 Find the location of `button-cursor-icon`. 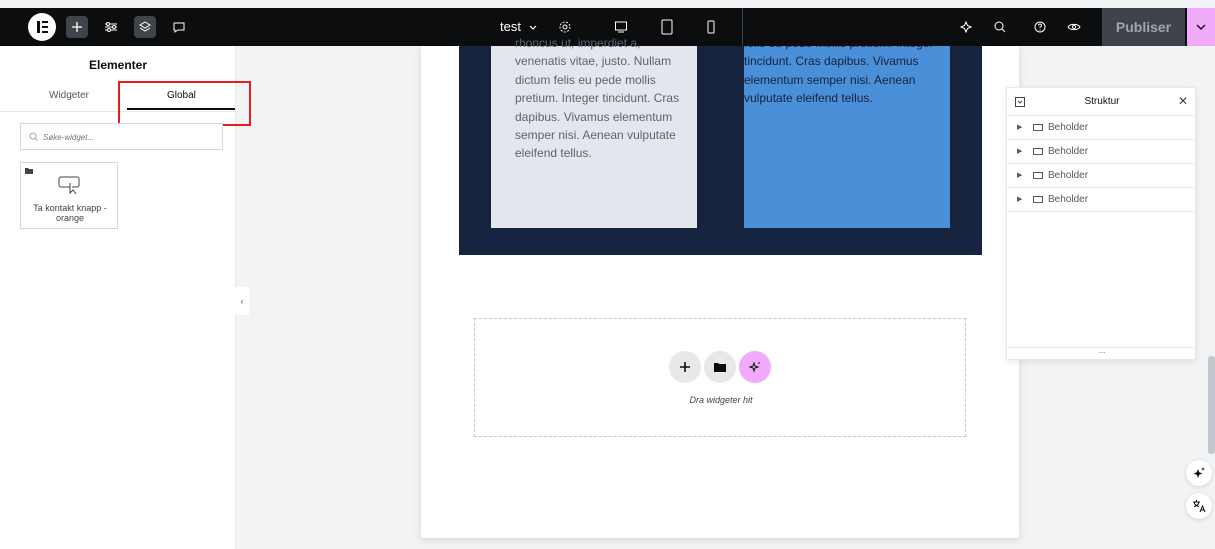

button-cursor-icon is located at coordinates (69, 185).